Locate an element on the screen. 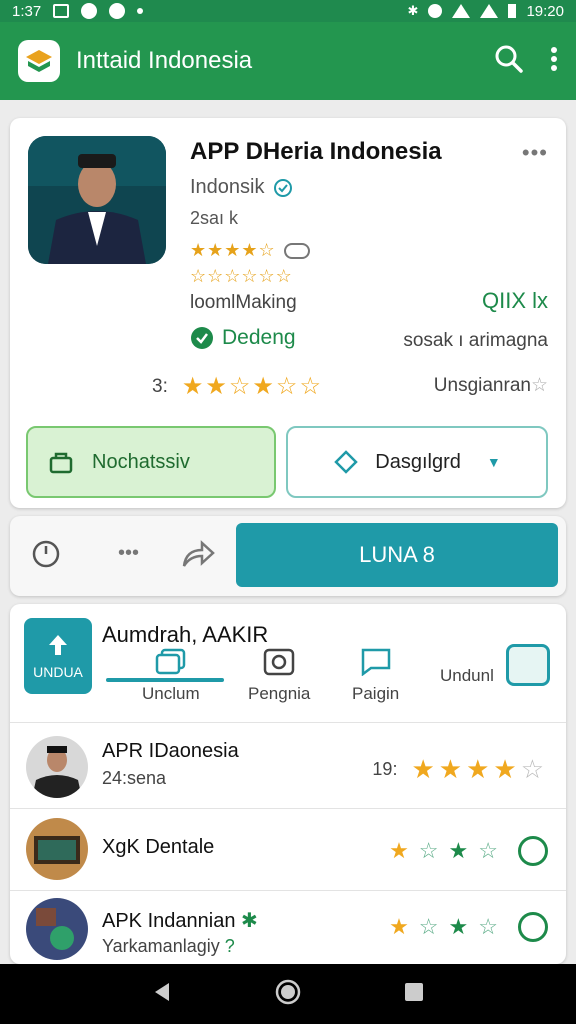  list-item-stars-icon: ★★★★☆ is located at coordinates (479, 769).